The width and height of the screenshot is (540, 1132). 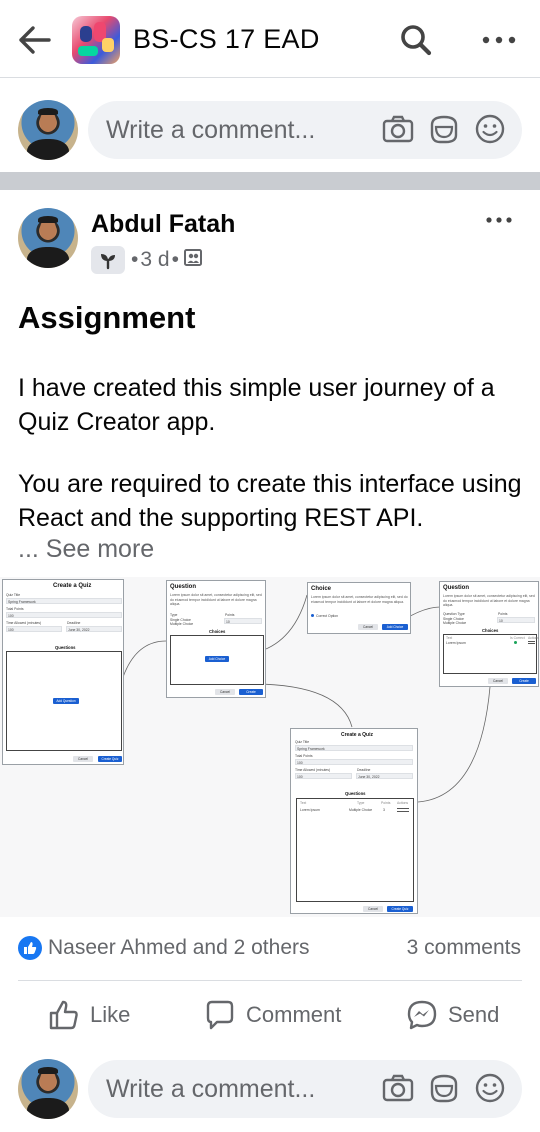 I want to click on author-avatar, so click(x=48, y=238).